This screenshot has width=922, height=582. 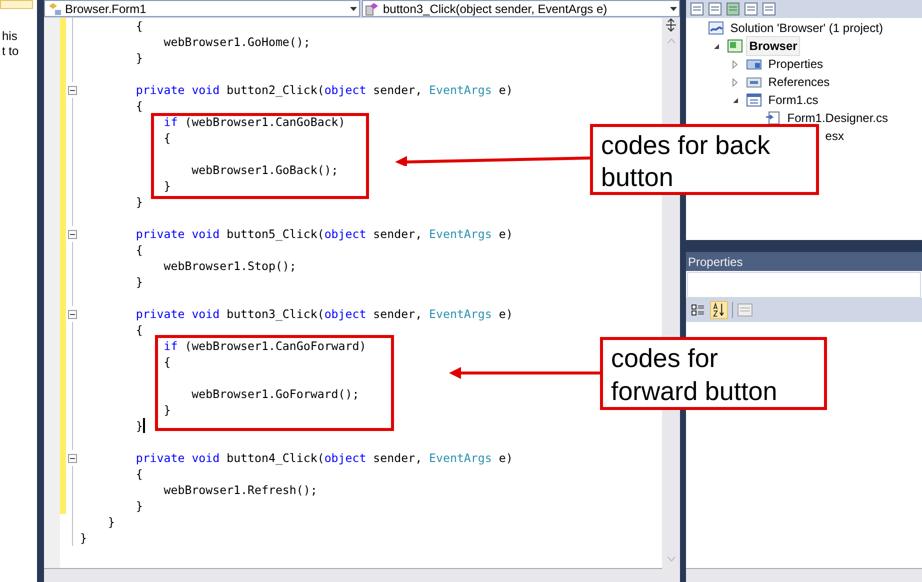 I want to click on tree-item: Solution 'Browser' (1 project), so click(x=806, y=28).